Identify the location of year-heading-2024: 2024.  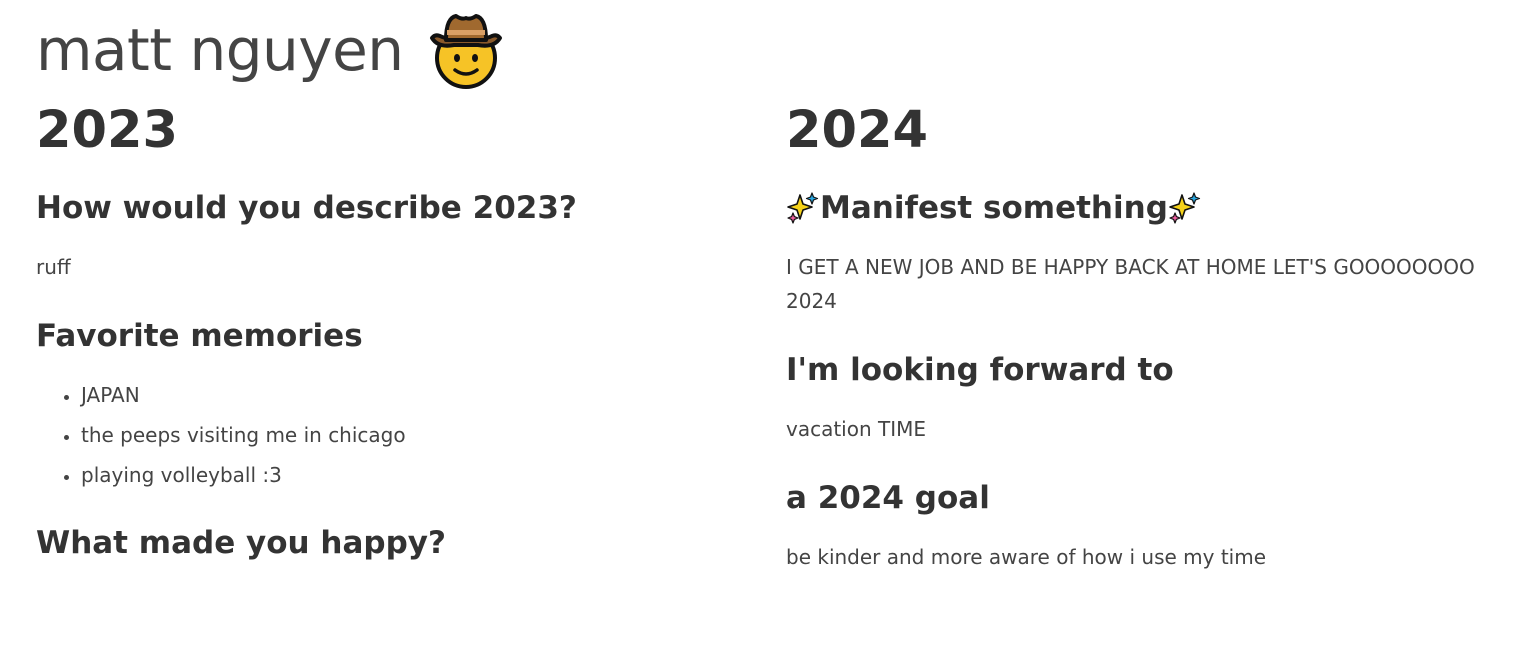
(857, 130).